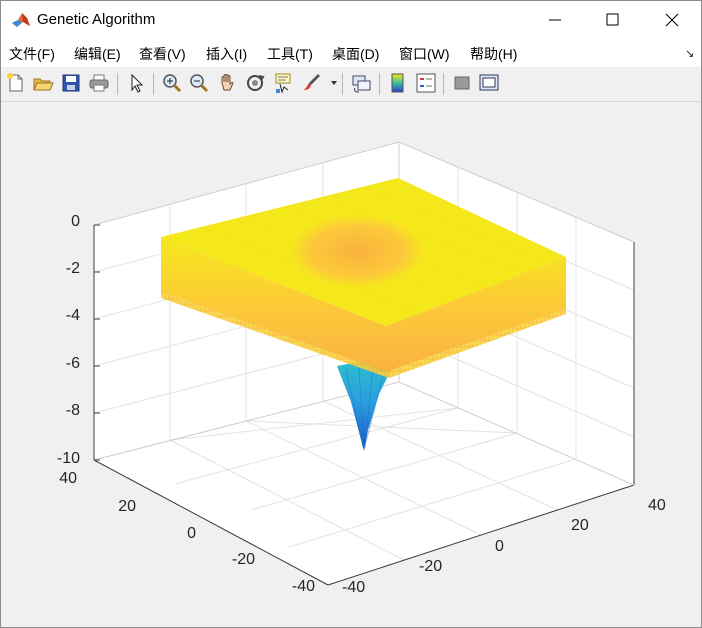 This screenshot has width=702, height=628. What do you see at coordinates (32, 54) in the screenshot?
I see `menu-file: 文件(F)` at bounding box center [32, 54].